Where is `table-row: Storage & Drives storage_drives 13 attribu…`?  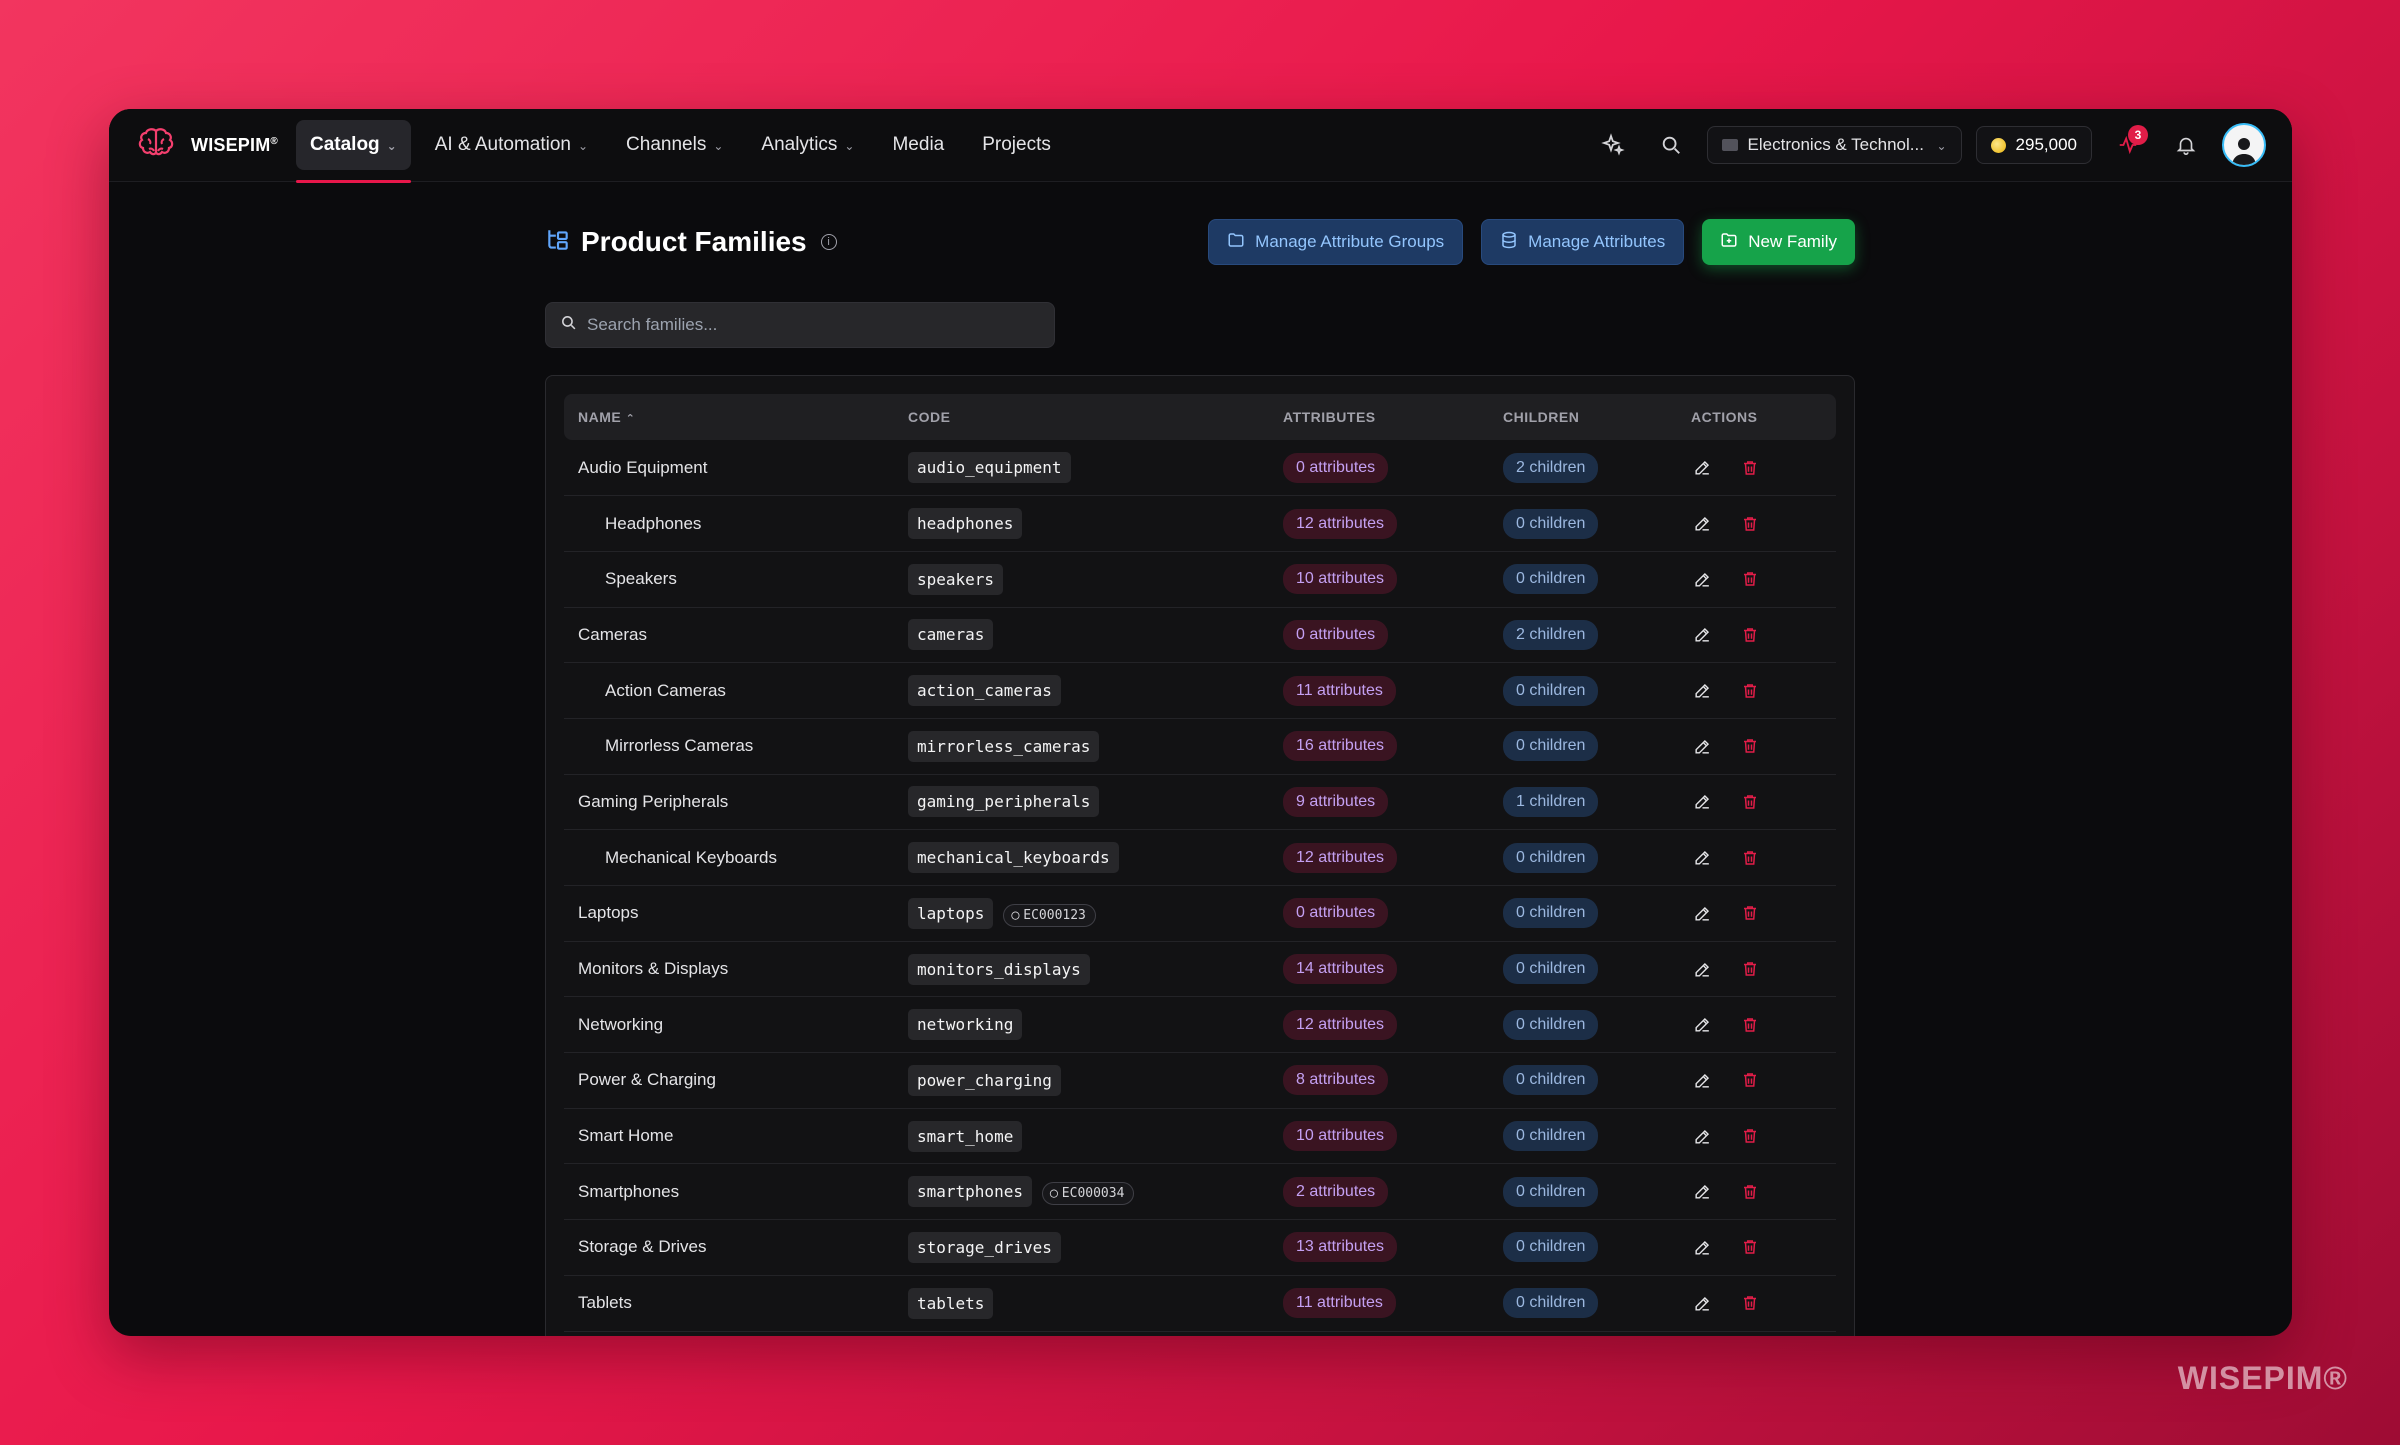
table-row: Storage & Drives storage_drives 13 attribu… is located at coordinates (1200, 1247).